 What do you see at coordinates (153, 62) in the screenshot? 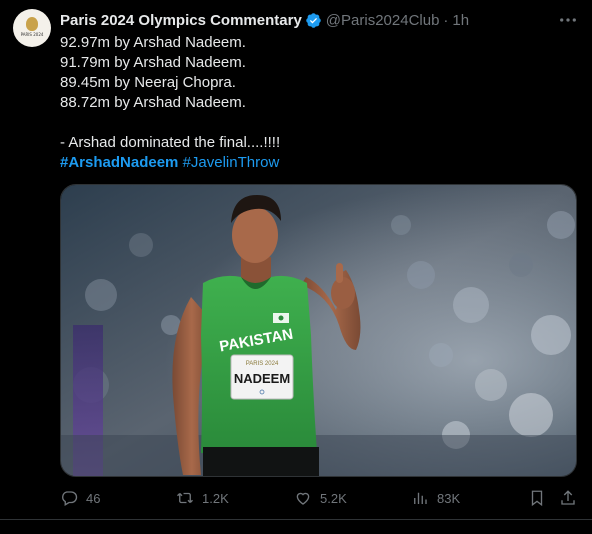
I see `tweet-line: 91.79m by Arshad Nadeem.` at bounding box center [153, 62].